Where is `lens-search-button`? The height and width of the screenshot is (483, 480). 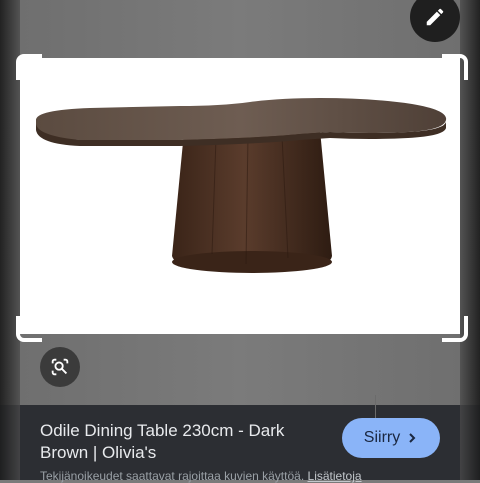
lens-search-button is located at coordinates (60, 367).